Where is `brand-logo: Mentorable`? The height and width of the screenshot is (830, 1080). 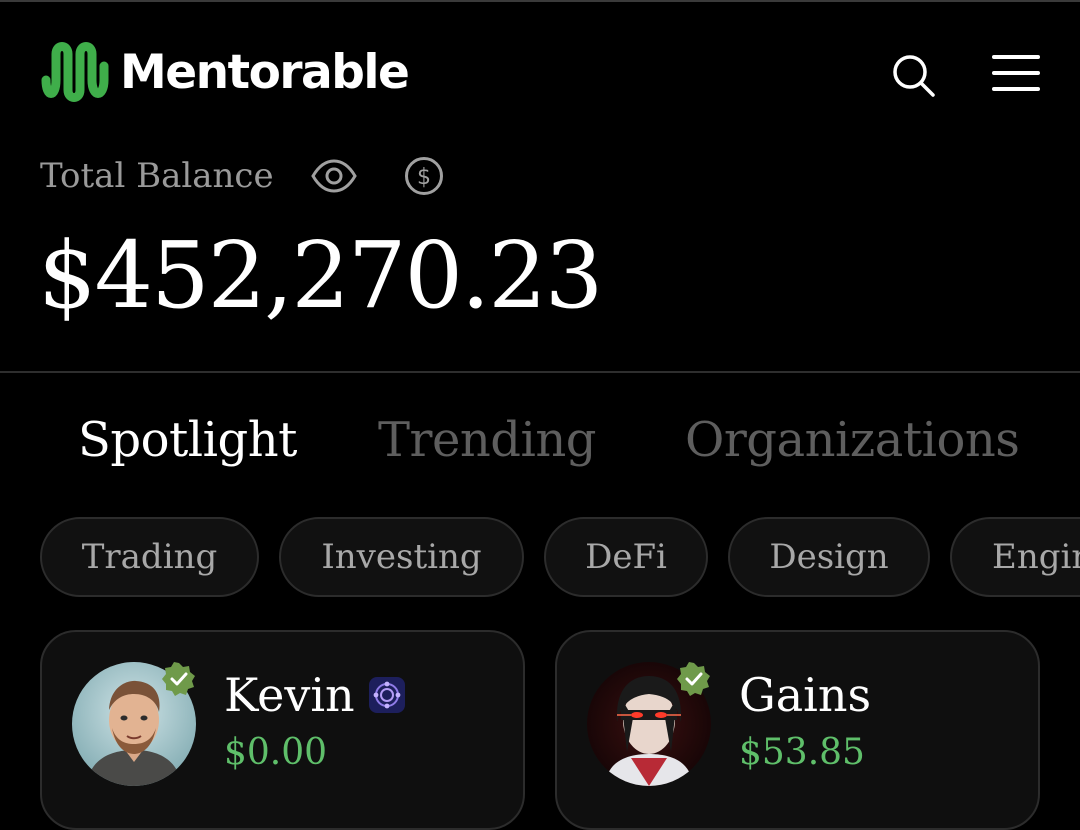 brand-logo: Mentorable is located at coordinates (225, 72).